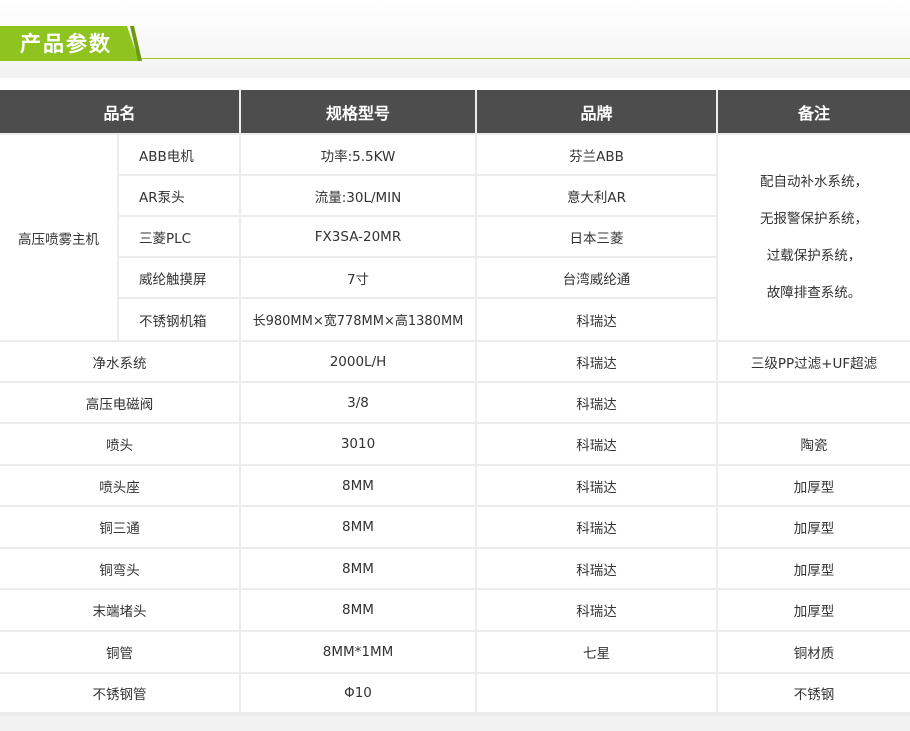 This screenshot has height=731, width=910. I want to click on component-name: ABB电机, so click(179, 154).